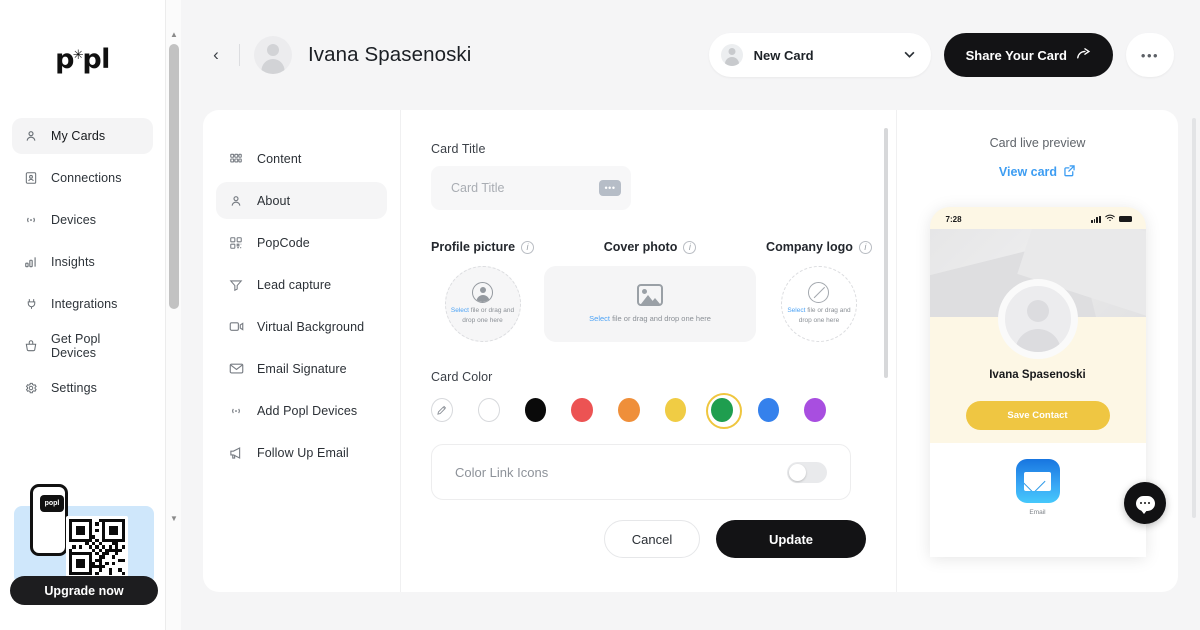 Image resolution: width=1200 pixels, height=630 pixels. Describe the element at coordinates (809, 247) in the screenshot. I see `label-text: Company logo` at that location.